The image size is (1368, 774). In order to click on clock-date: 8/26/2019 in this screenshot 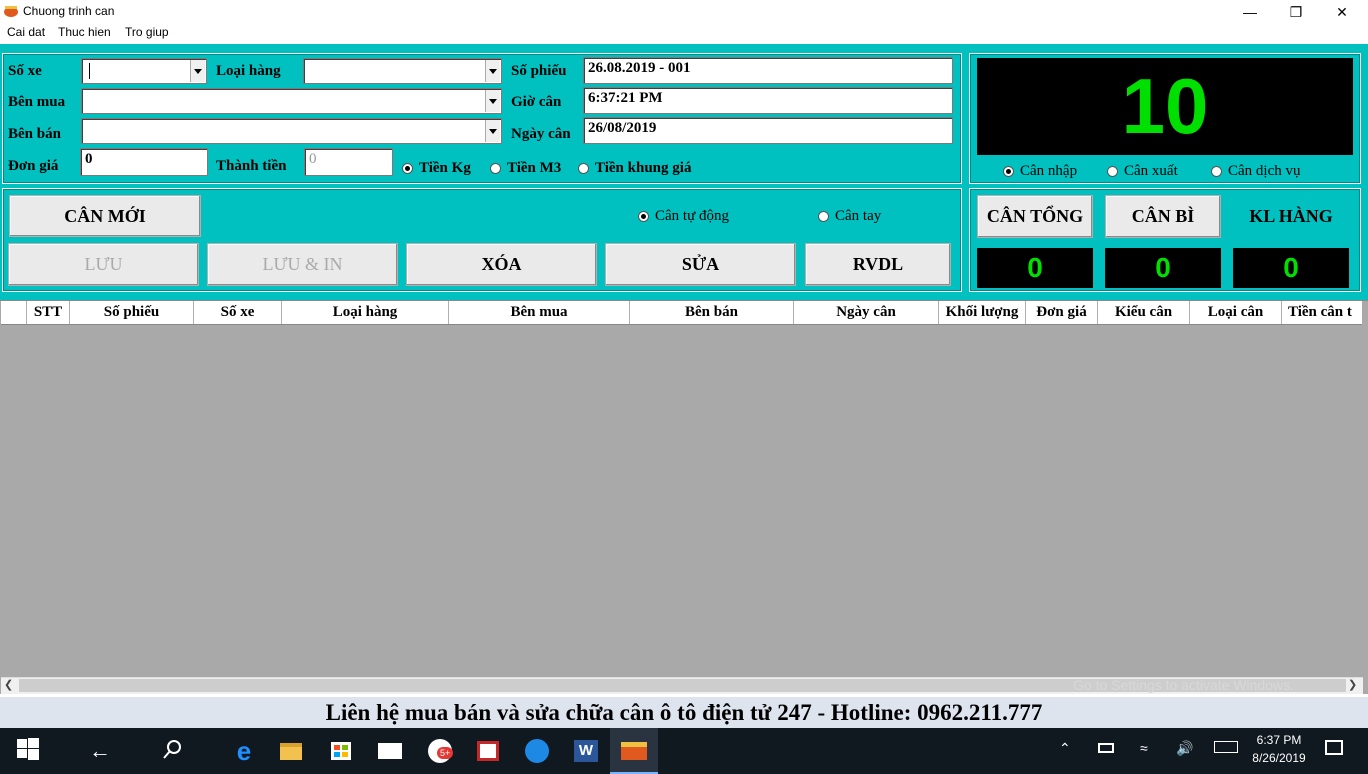, I will do `click(1279, 758)`.